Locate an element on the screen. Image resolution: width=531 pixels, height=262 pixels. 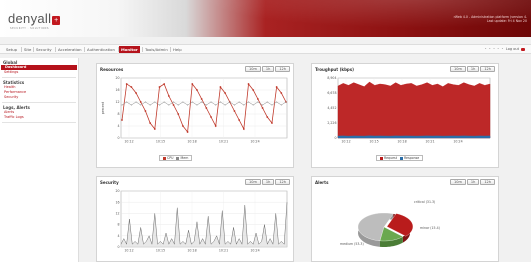
menu-authentication: Authentication is located at coordinates (101, 49).